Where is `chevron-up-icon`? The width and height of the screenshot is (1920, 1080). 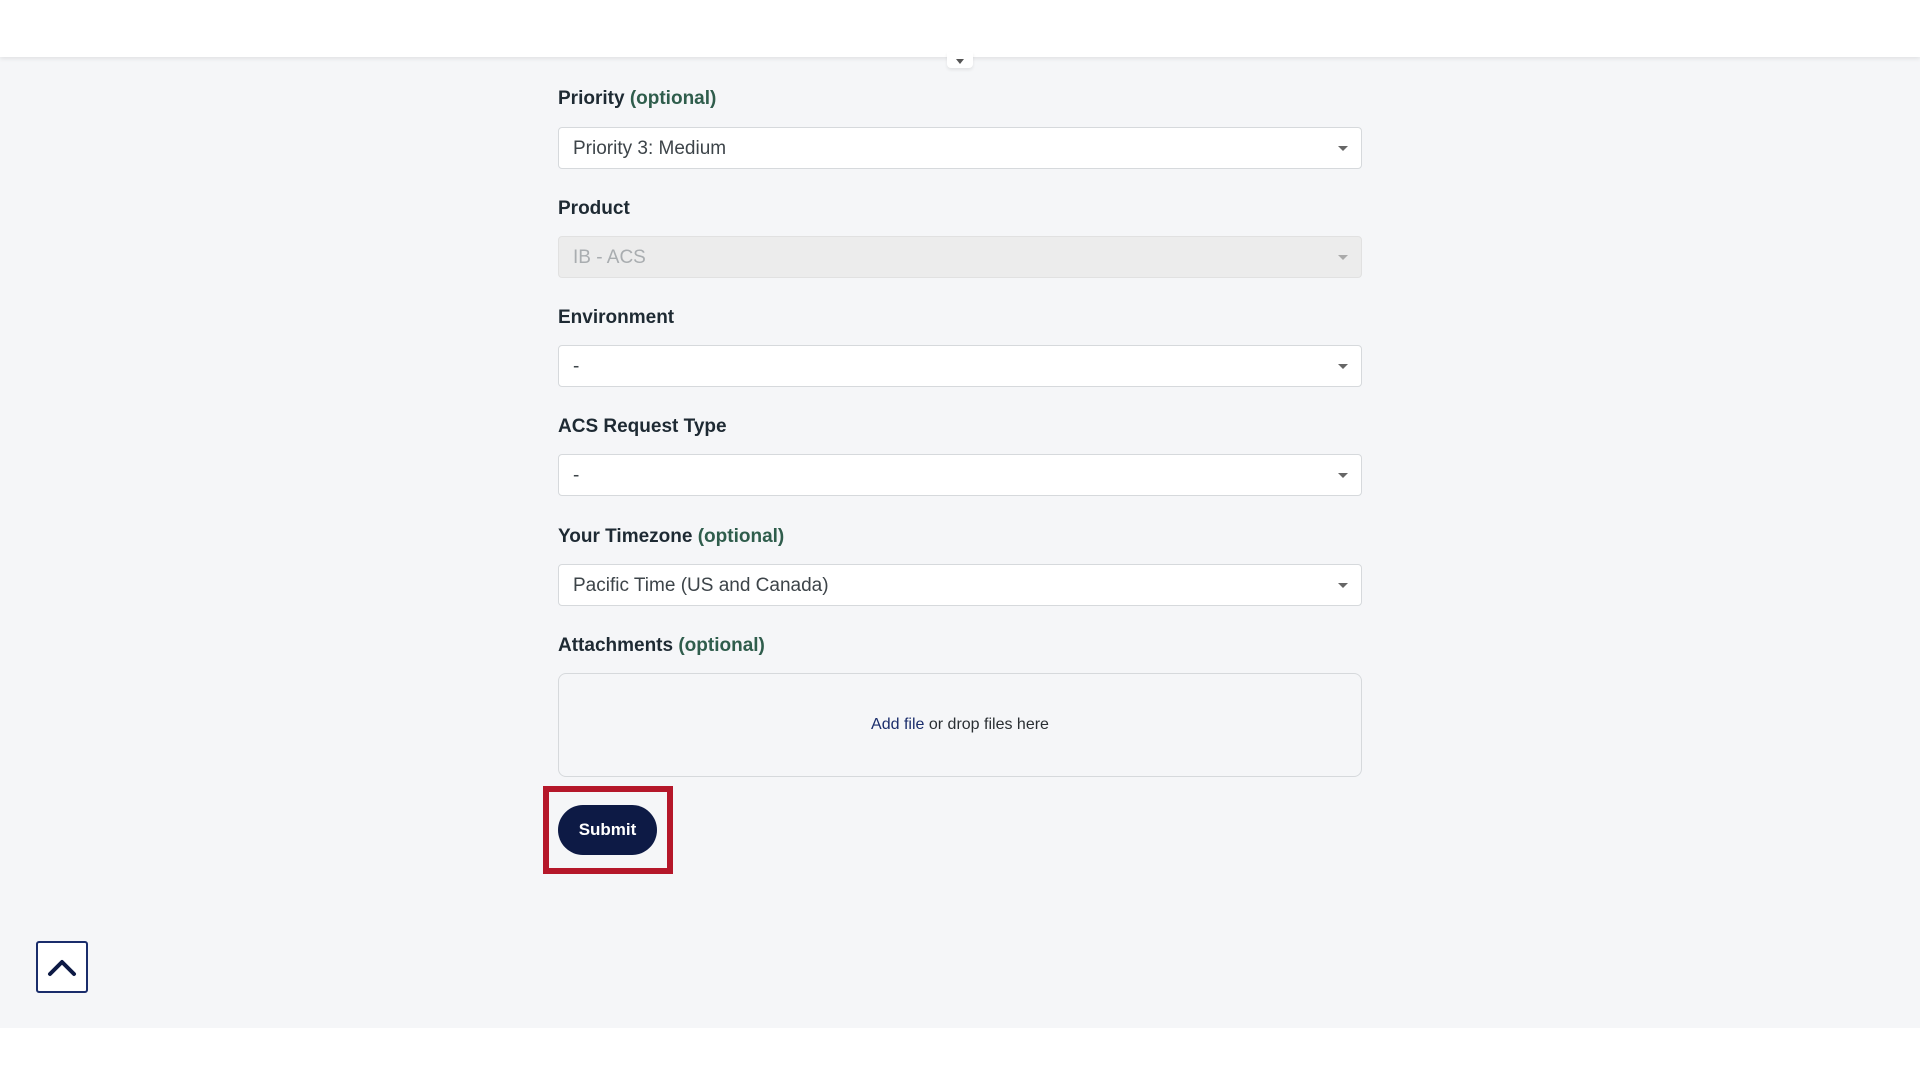 chevron-up-icon is located at coordinates (62, 968).